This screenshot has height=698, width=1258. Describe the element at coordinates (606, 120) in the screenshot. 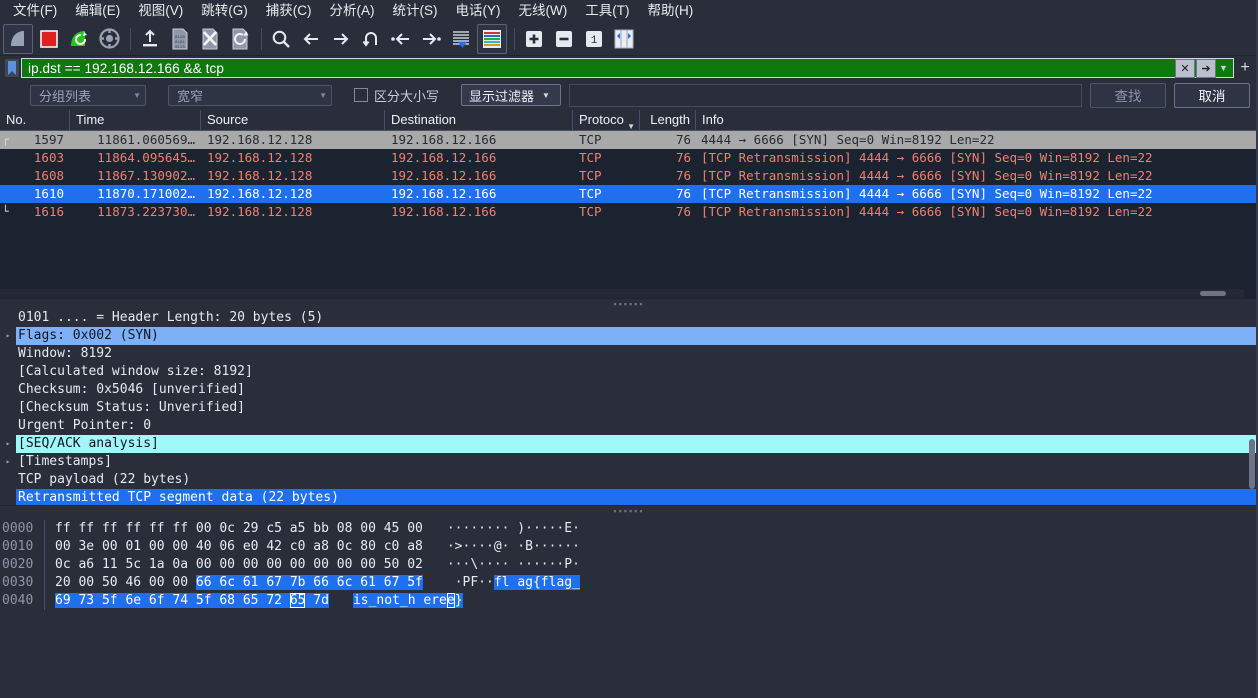

I see `column-protocol: Protoco ▼` at that location.